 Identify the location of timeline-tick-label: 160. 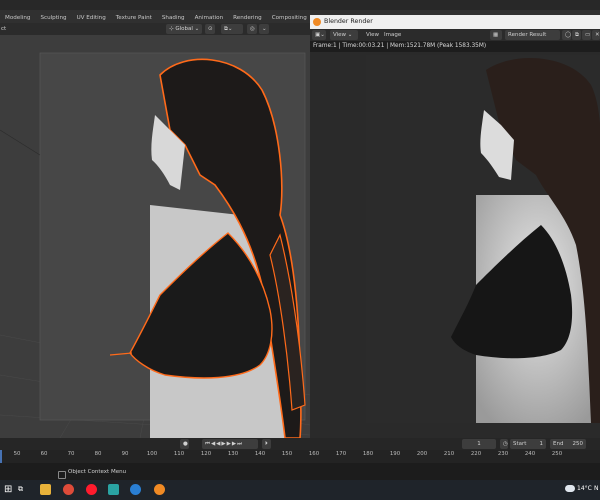
(314, 454).